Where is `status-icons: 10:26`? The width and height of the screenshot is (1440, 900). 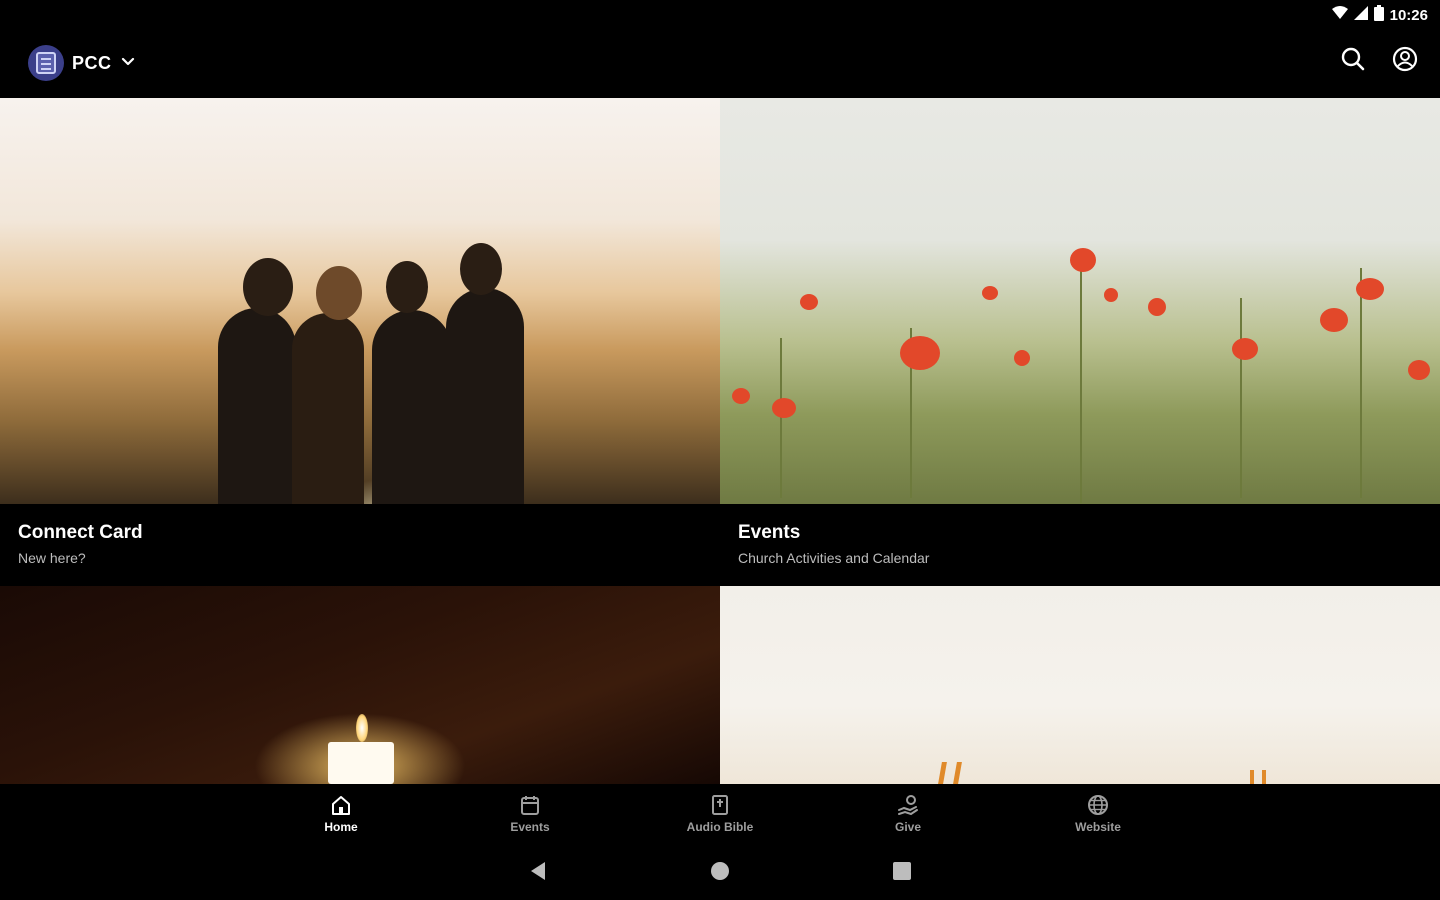 status-icons: 10:26 is located at coordinates (1379, 15).